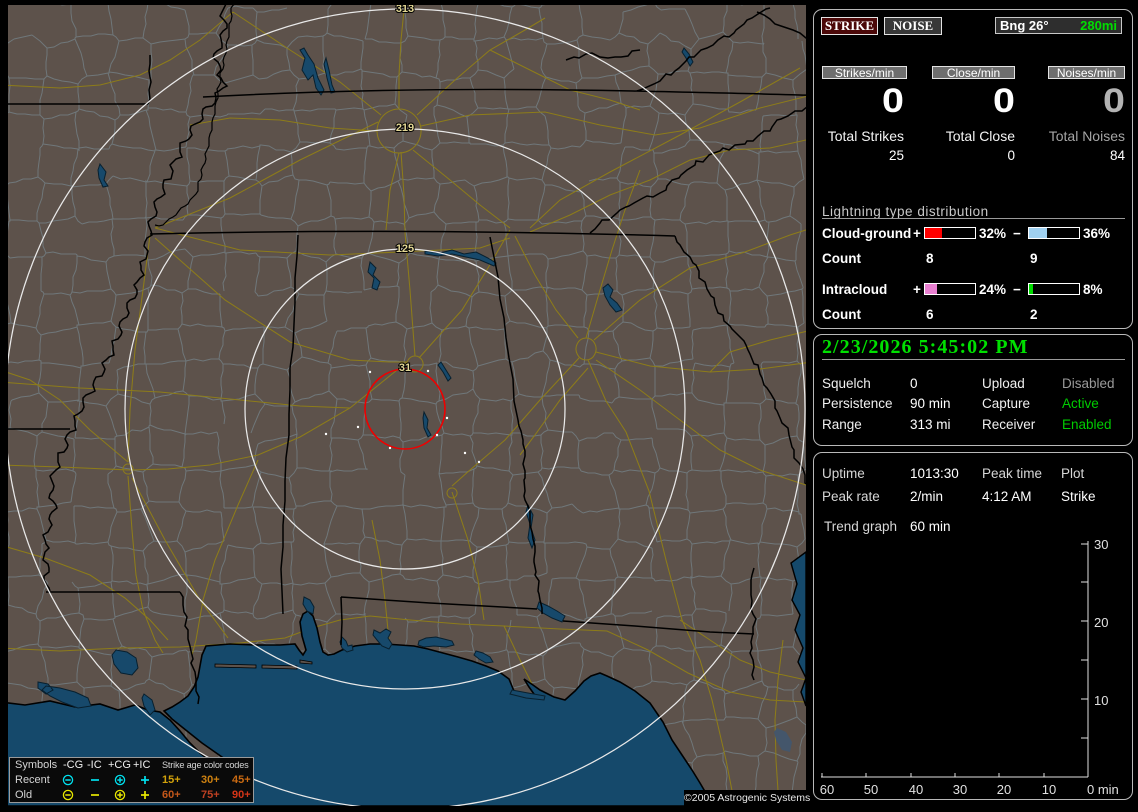 The image size is (1138, 812). Describe the element at coordinates (405, 249) in the screenshot. I see `svg-text: 125` at that location.